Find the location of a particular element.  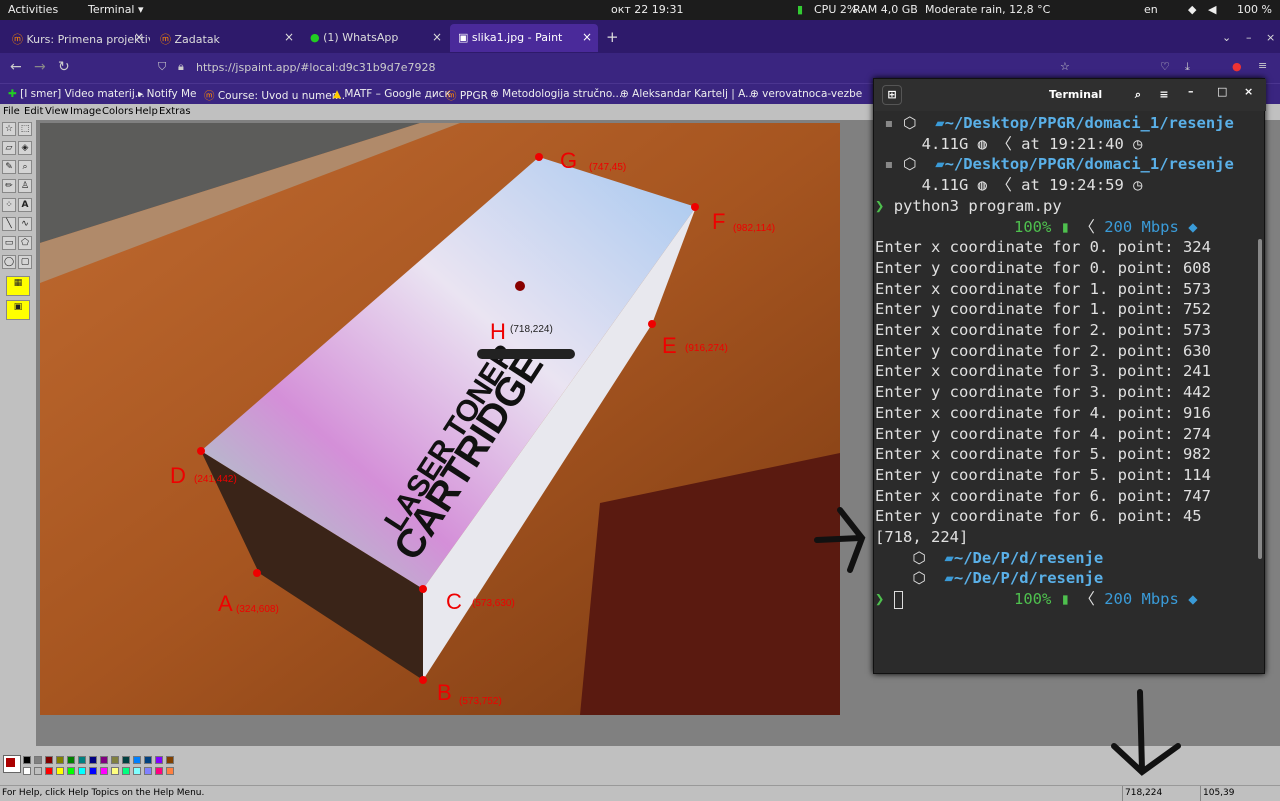

rounded-rectangle-tool: ▢ is located at coordinates (25, 262).